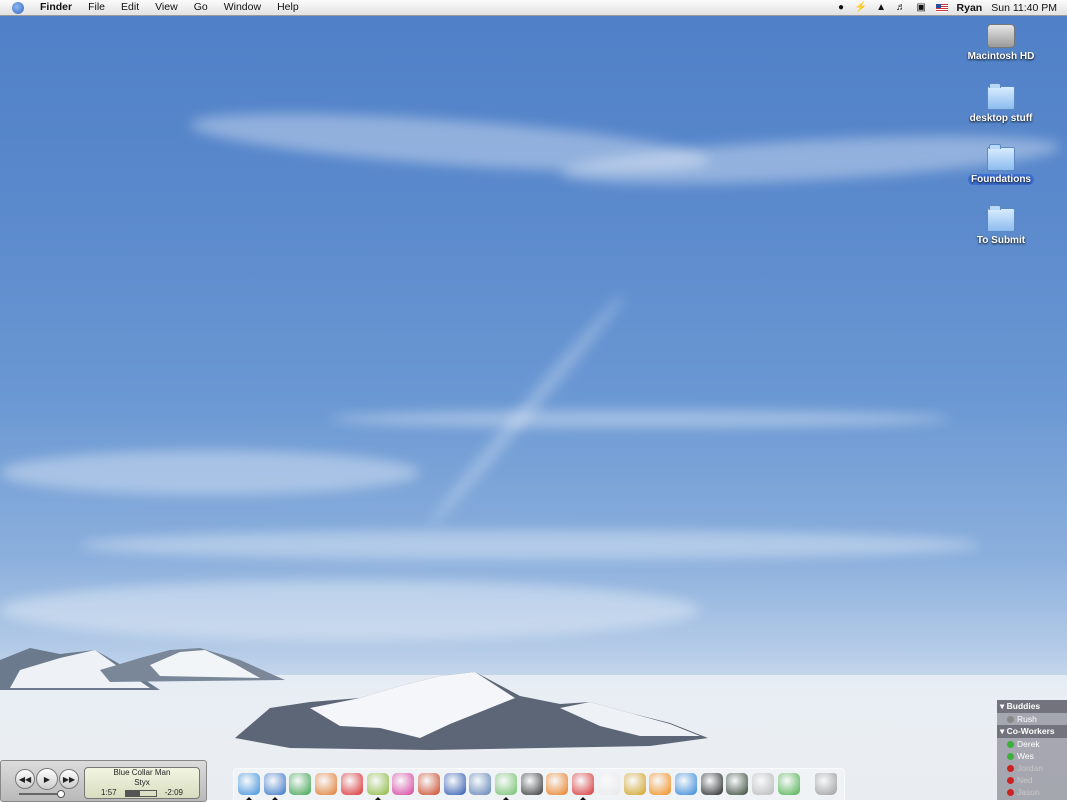 The height and width of the screenshot is (802, 1067). Describe the element at coordinates (881, 7) in the screenshot. I see `wifi-icon: ▲` at that location.